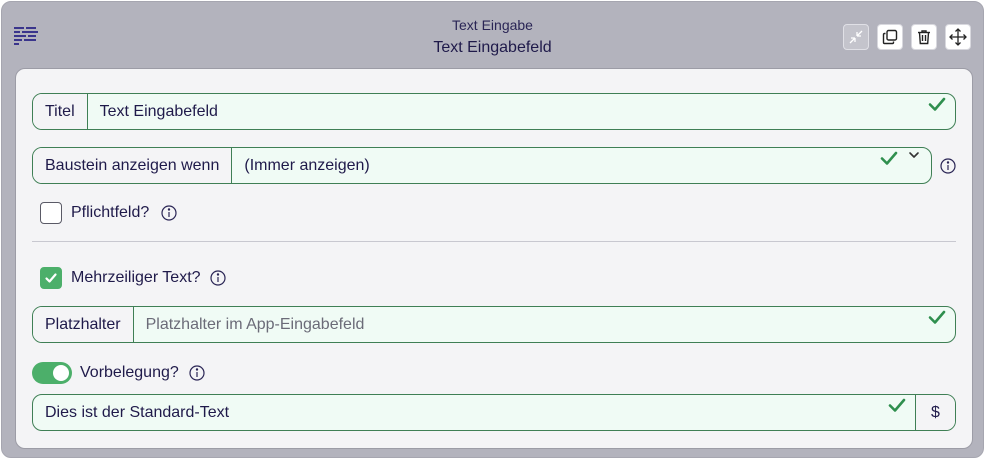  I want to click on checkmark-icon, so click(51, 278).